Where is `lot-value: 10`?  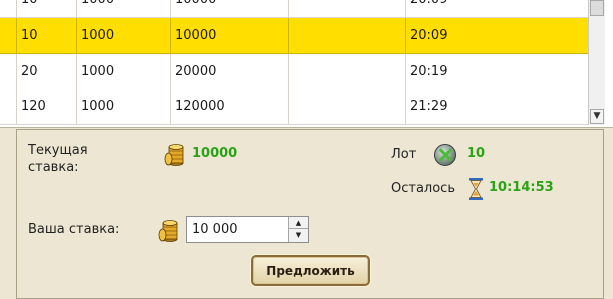 lot-value: 10 is located at coordinates (476, 153).